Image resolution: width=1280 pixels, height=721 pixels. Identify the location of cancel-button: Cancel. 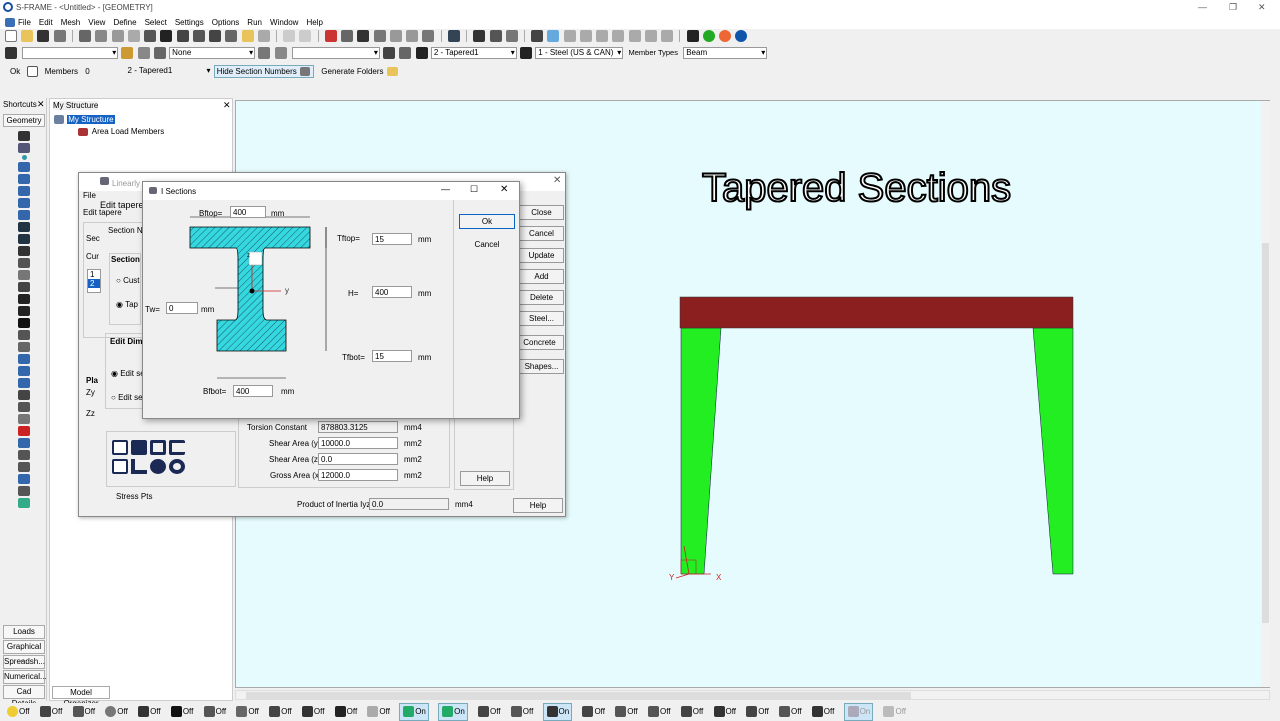
(541, 233).